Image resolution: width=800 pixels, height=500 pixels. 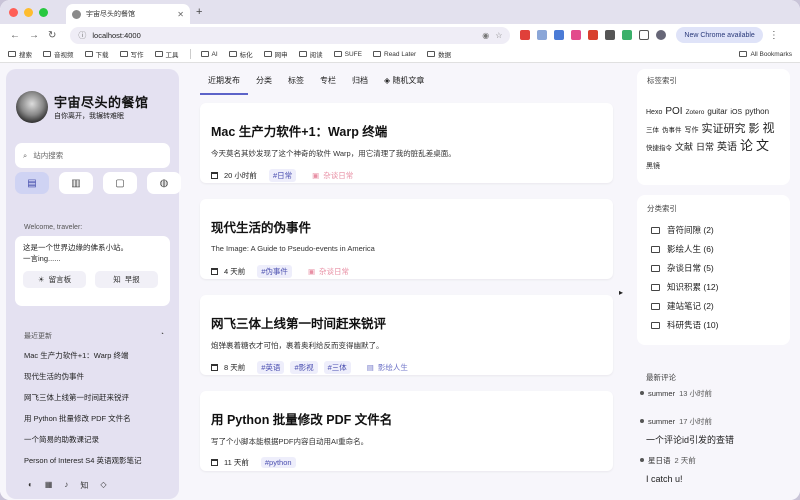 What do you see at coordinates (687, 440) in the screenshot?
I see `comment-text: 一个评论id引发的查错` at bounding box center [687, 440].